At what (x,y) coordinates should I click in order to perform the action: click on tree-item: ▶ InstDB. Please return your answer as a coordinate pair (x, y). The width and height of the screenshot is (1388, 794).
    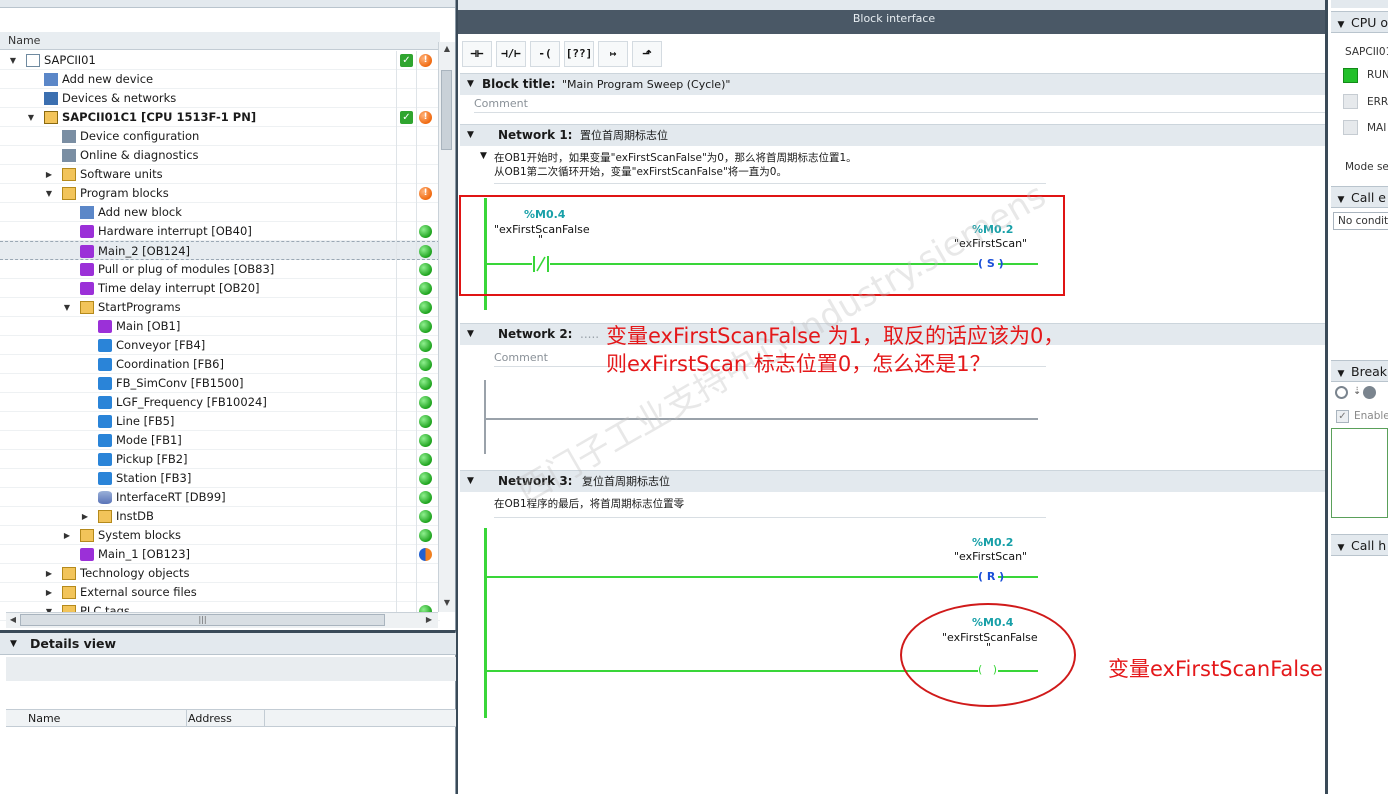
    Looking at the image, I should click on (220, 516).